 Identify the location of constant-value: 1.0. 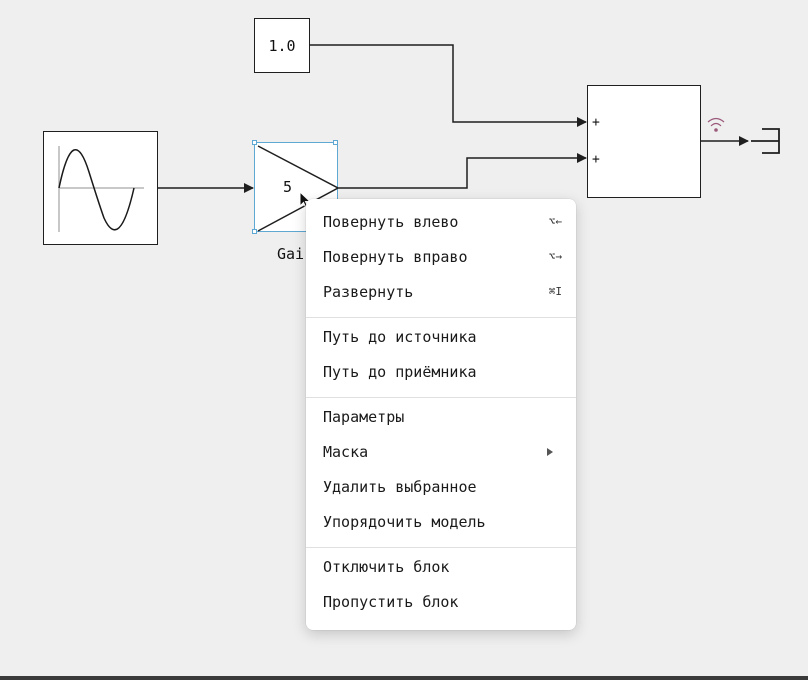
(282, 45).